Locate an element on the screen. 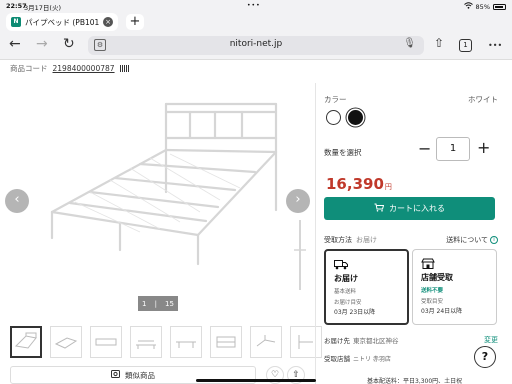 Image resolution: width=512 pixels, height=384 pixels. more-menu-button: ••• is located at coordinates (495, 45).